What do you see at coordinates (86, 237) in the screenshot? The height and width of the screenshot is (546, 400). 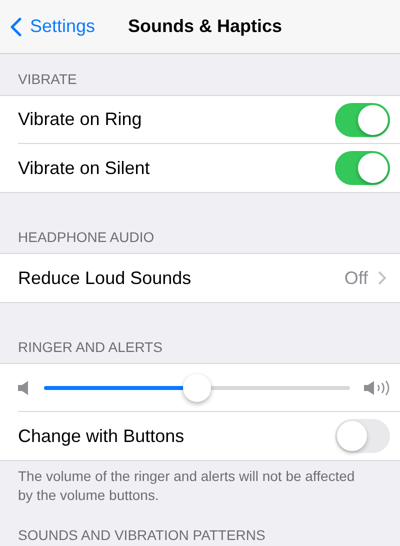 I see `section-header: HEADPHONE AUDIO` at bounding box center [86, 237].